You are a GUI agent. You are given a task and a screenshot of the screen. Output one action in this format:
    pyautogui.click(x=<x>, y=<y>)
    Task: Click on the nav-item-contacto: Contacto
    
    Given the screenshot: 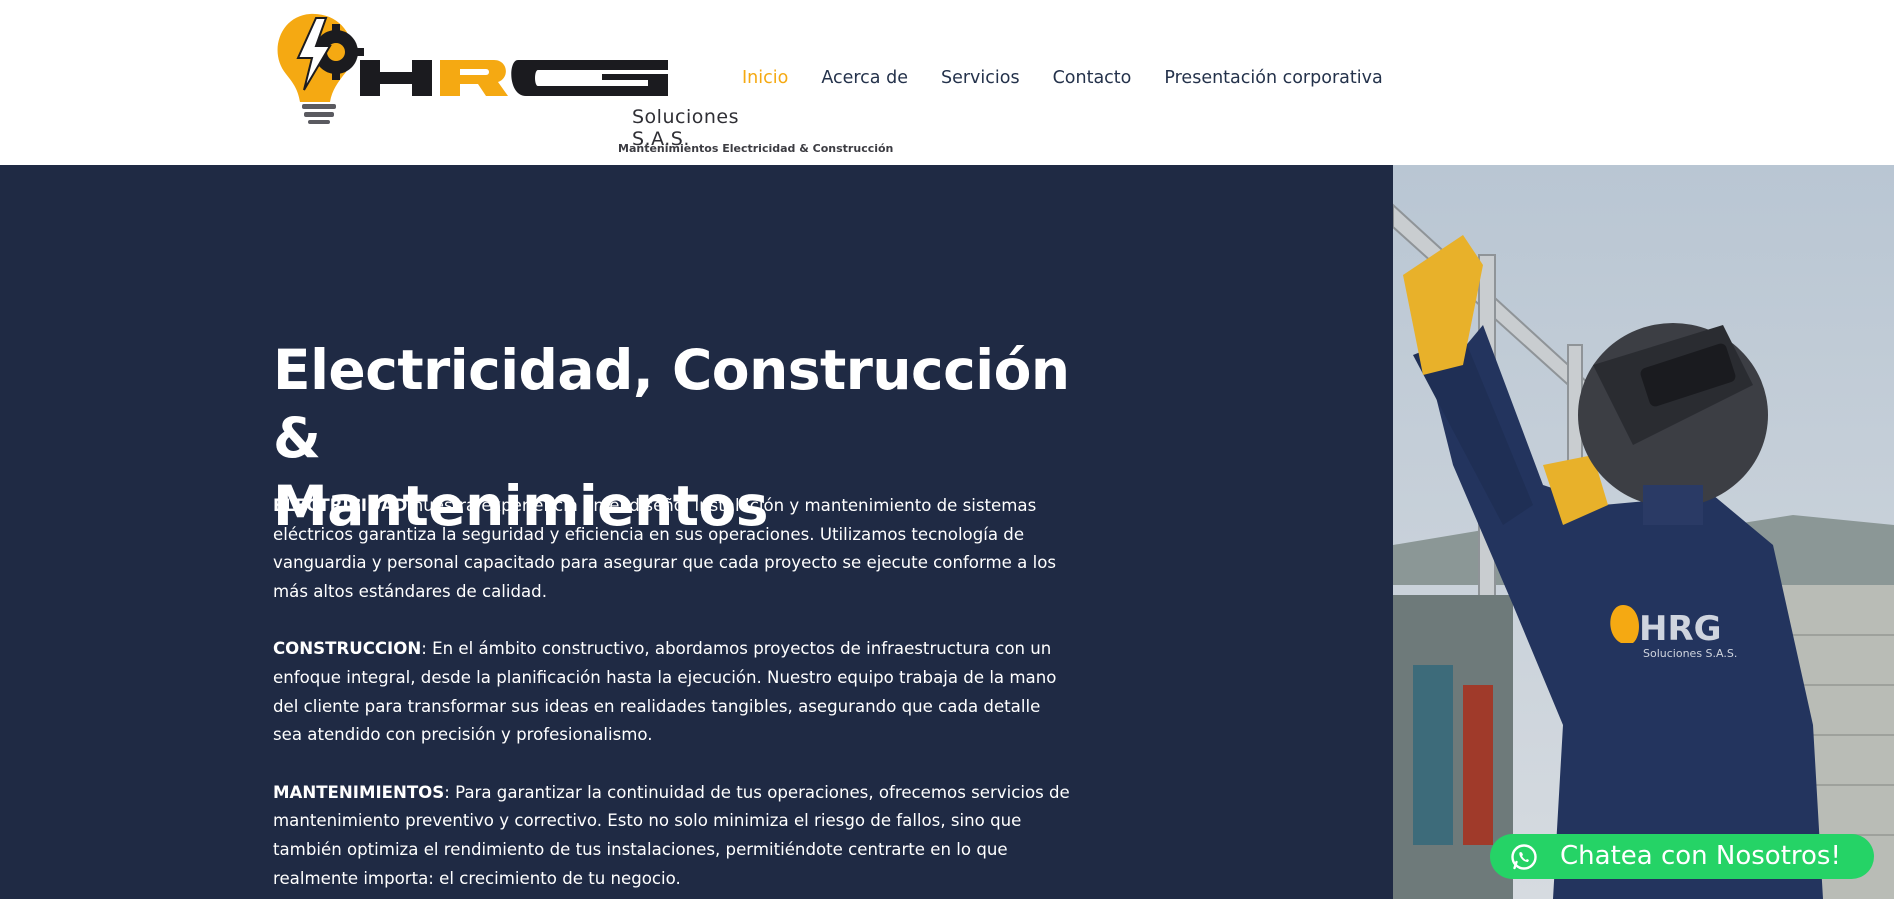 What is the action you would take?
    pyautogui.click(x=1092, y=78)
    